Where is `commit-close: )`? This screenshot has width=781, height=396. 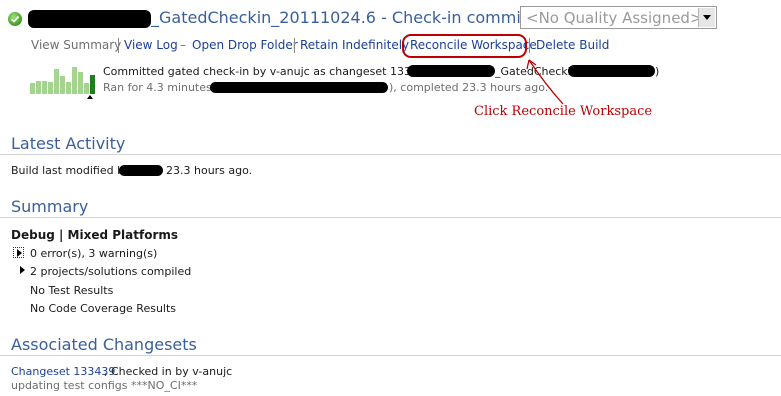 commit-close: ) is located at coordinates (657, 71).